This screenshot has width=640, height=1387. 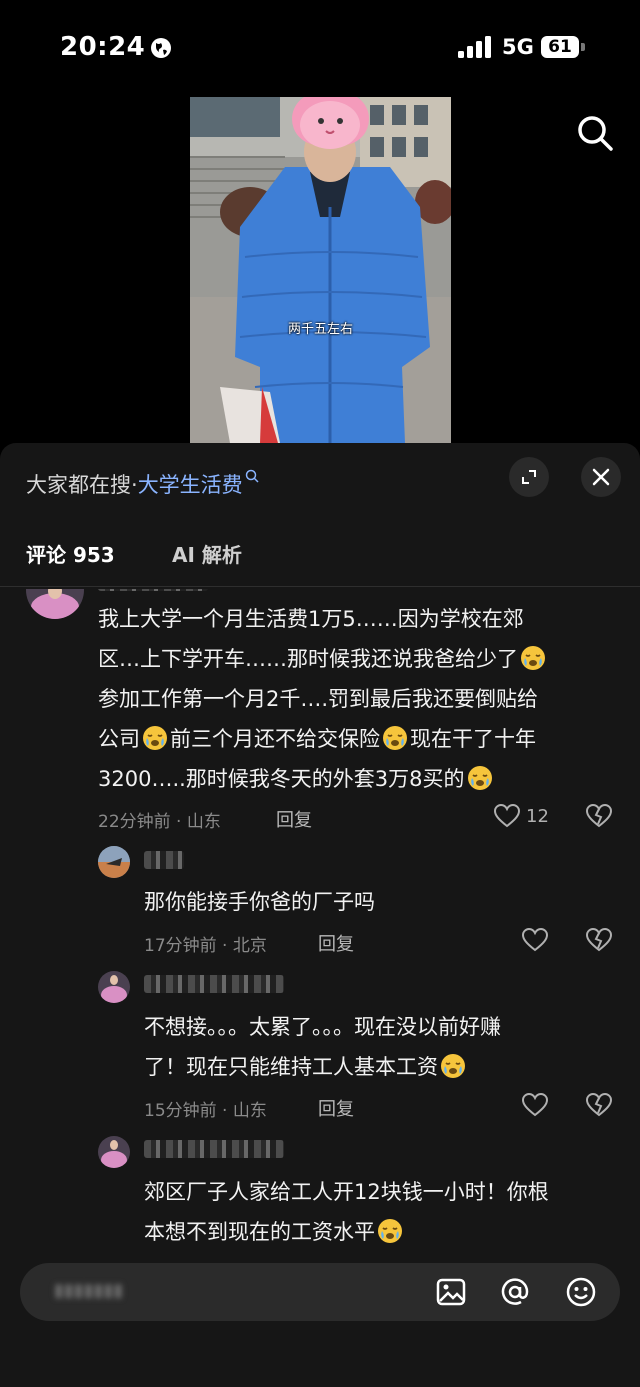 I want to click on globe-icon, so click(x=161, y=48).